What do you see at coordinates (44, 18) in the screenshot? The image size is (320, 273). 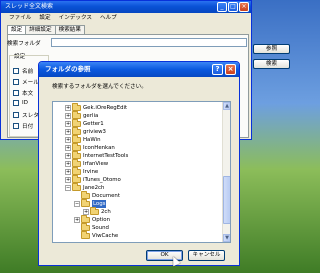 I see `menu-settings: 設定` at bounding box center [44, 18].